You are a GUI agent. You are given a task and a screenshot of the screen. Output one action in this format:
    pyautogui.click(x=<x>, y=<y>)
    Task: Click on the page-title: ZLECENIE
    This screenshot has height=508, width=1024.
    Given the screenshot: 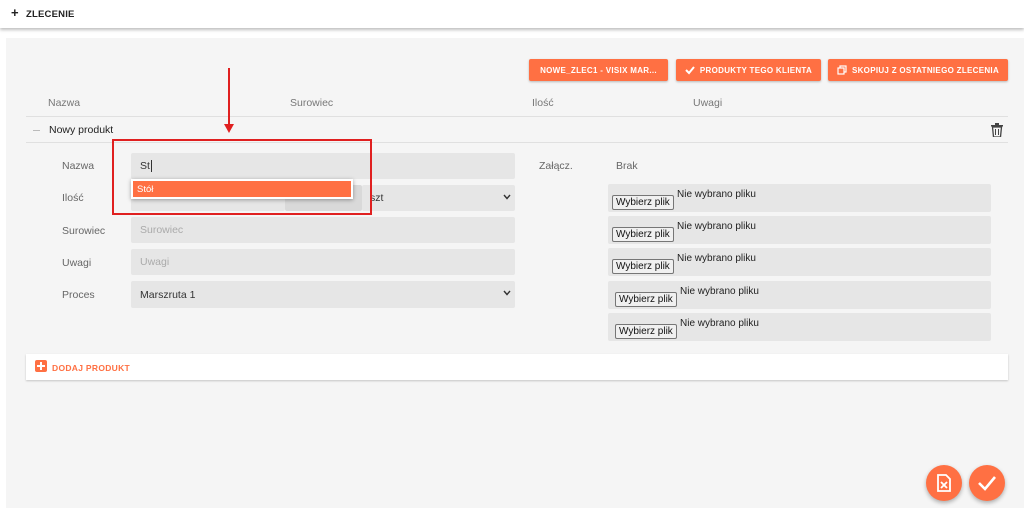 What is the action you would take?
    pyautogui.click(x=50, y=14)
    